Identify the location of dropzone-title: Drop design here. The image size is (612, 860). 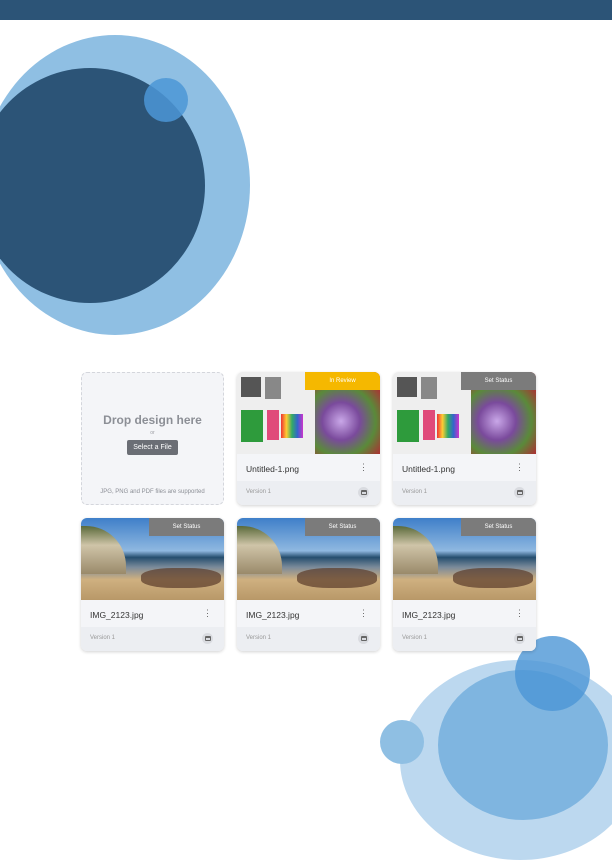
(152, 420).